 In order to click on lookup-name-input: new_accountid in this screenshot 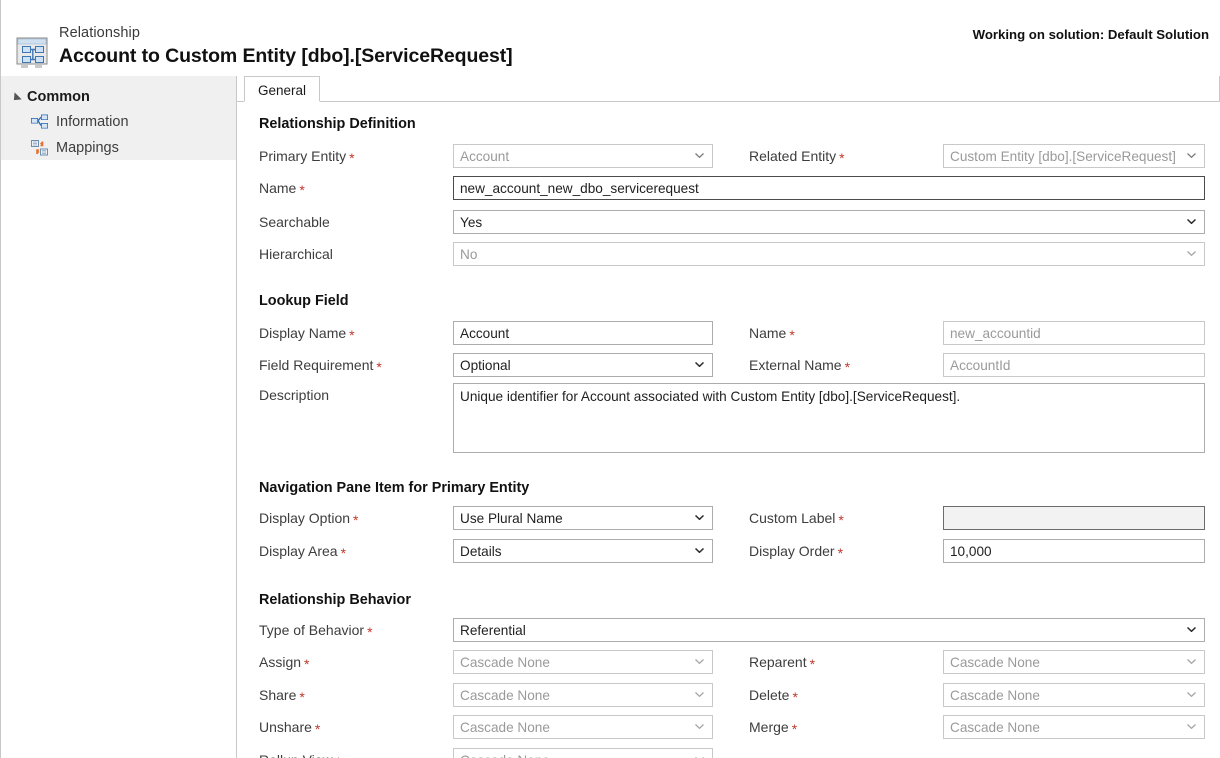, I will do `click(1074, 333)`.